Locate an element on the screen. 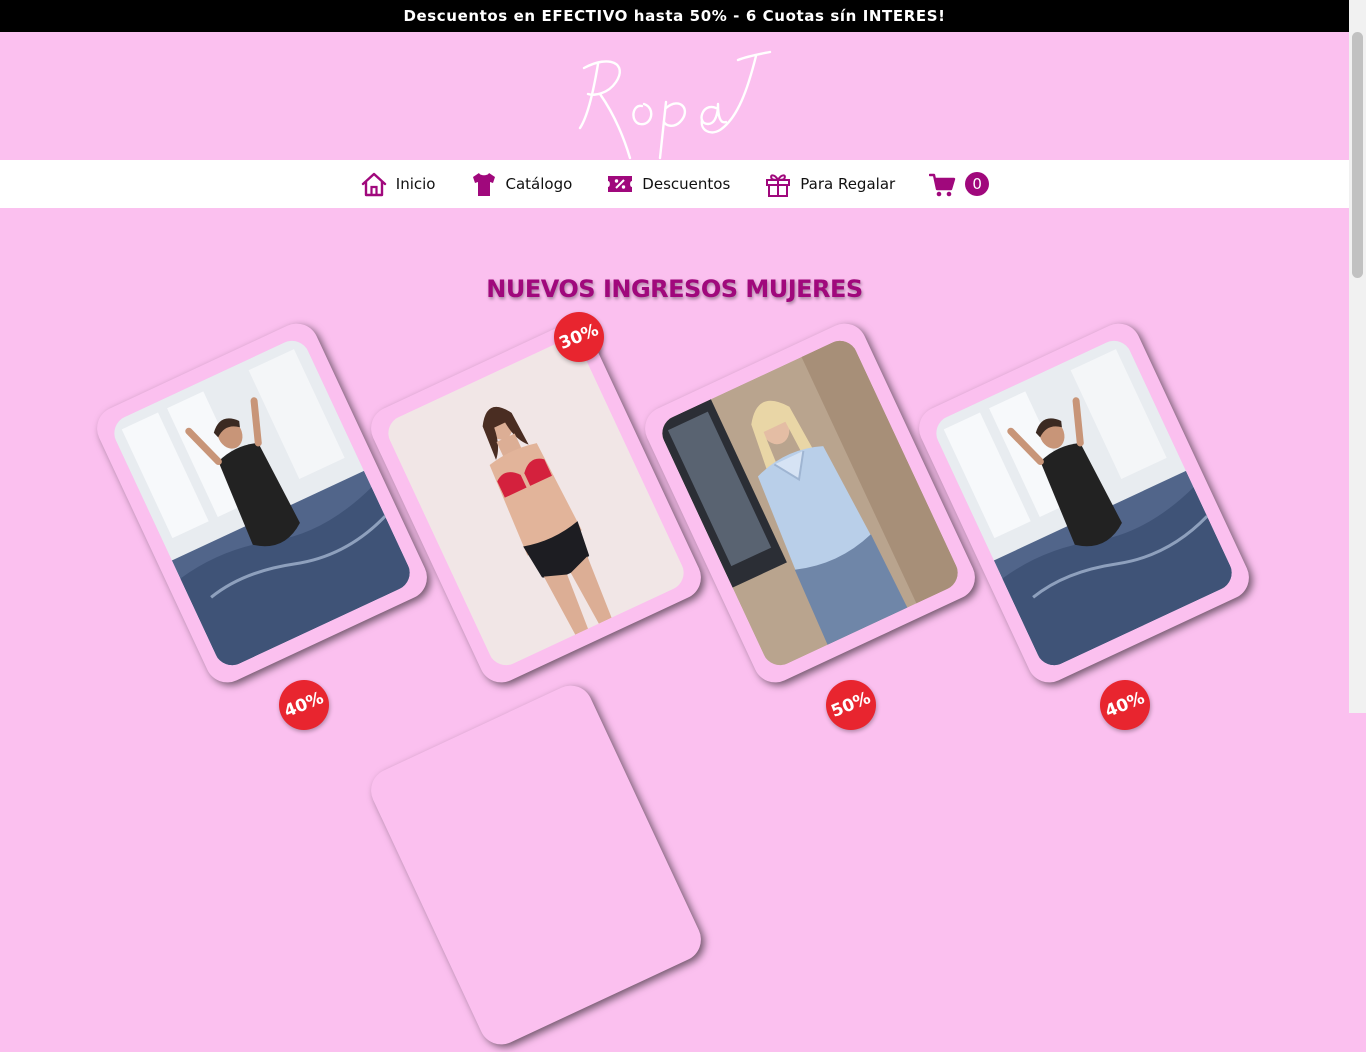 Image resolution: width=1366 pixels, height=1052 pixels. nav-item-inicio: Inicio is located at coordinates (398, 184).